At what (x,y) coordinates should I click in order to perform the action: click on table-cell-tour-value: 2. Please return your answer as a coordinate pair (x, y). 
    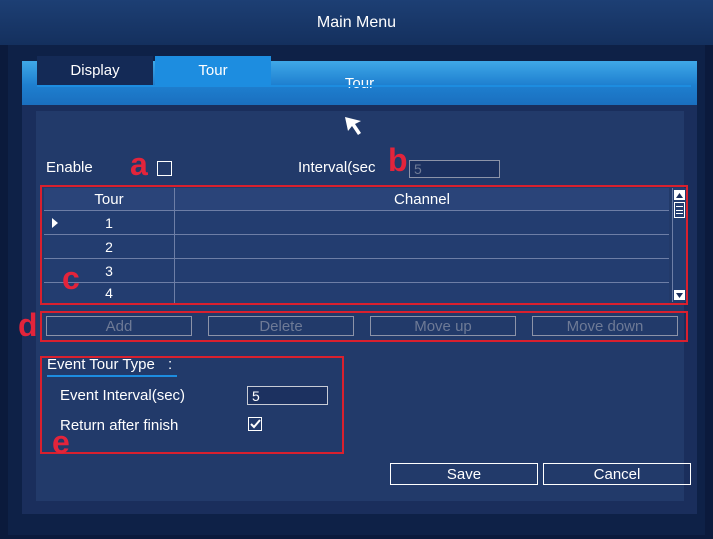
    Looking at the image, I should click on (109, 246).